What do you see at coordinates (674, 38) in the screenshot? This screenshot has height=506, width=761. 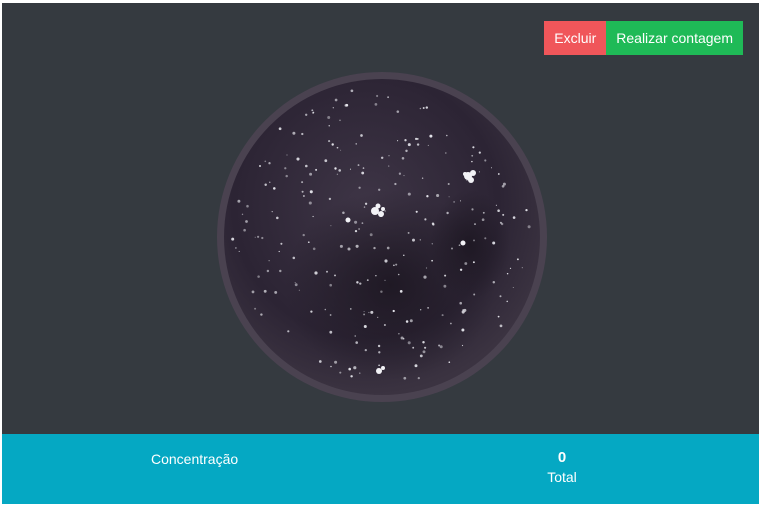 I see `count-button: Realizar contagem` at bounding box center [674, 38].